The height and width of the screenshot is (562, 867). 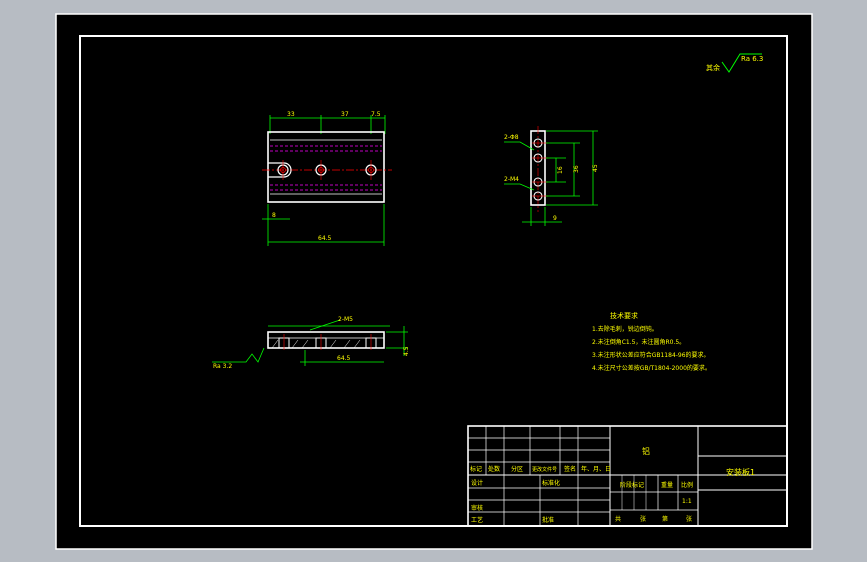 I want to click on roughness-prefix: 其余, so click(x=713, y=67).